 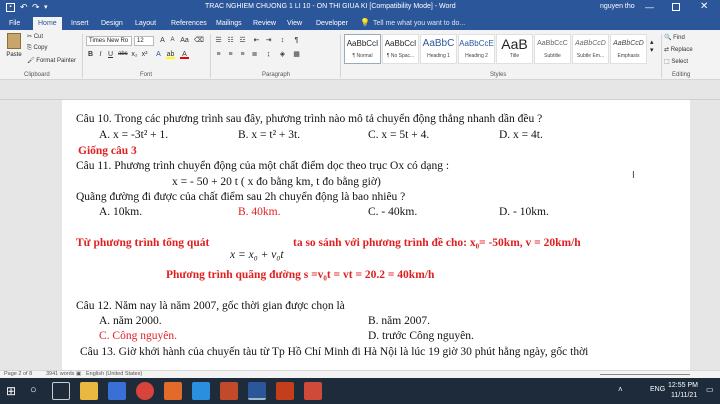 What do you see at coordinates (438, 49) in the screenshot?
I see `style-heading-1: AaBbC Heading 1` at bounding box center [438, 49].